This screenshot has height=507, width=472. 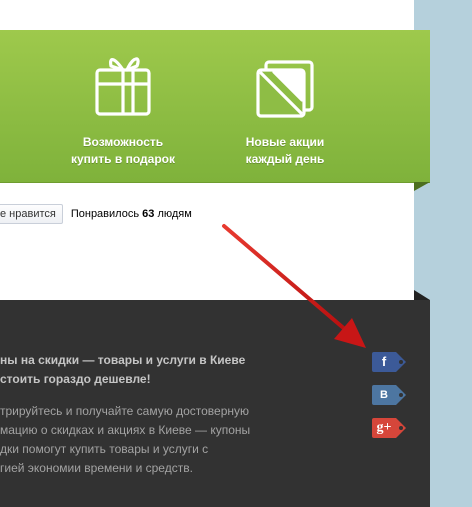 I want to click on facebook-button: f, so click(x=390, y=362).